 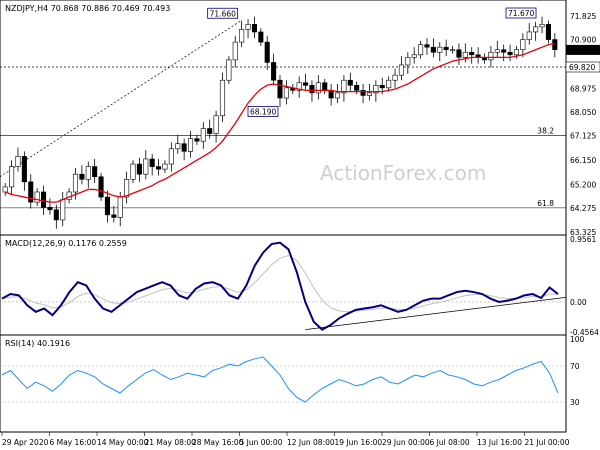 I want to click on price-axis-tick: 68.975, so click(x=583, y=88).